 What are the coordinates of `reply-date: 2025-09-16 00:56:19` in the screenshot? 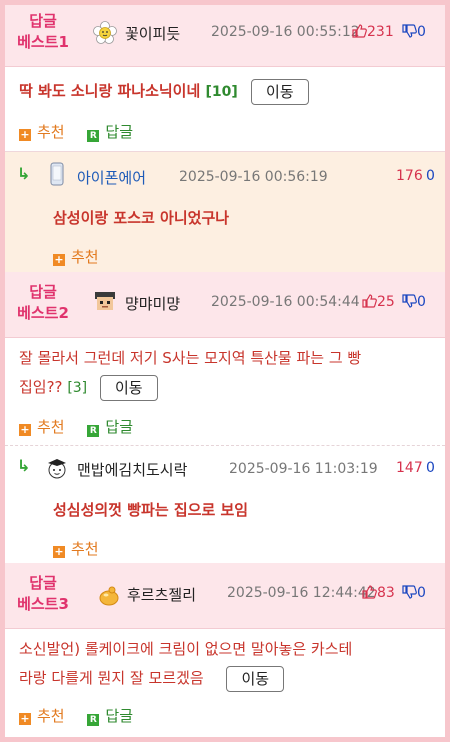 It's located at (253, 177).